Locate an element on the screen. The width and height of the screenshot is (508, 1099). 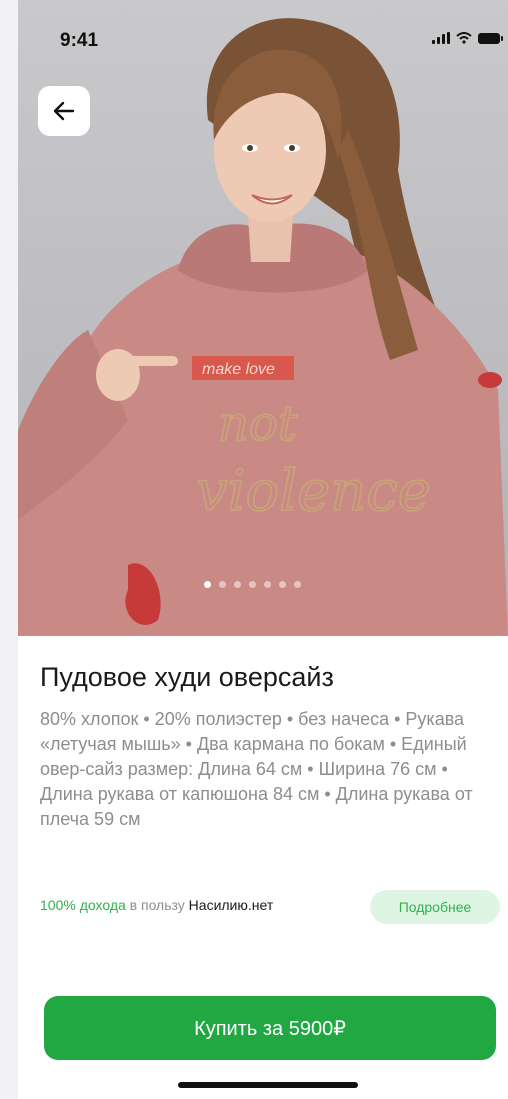
back-button is located at coordinates (64, 111).